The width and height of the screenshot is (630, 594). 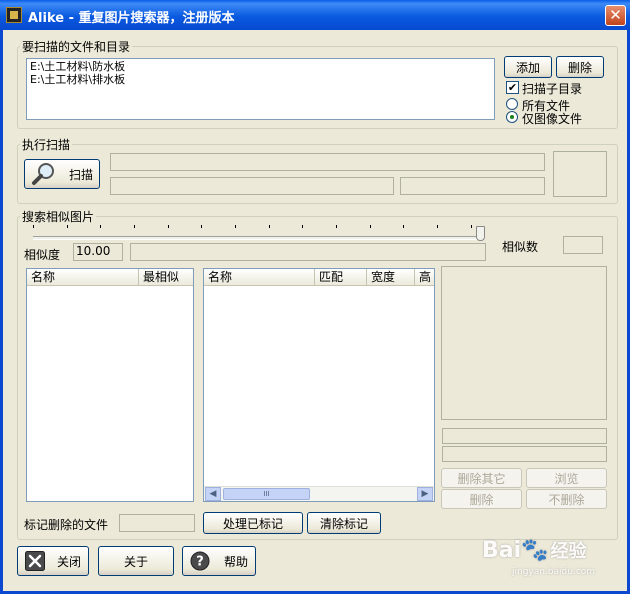 I want to click on browse-button: 浏览, so click(x=566, y=478).